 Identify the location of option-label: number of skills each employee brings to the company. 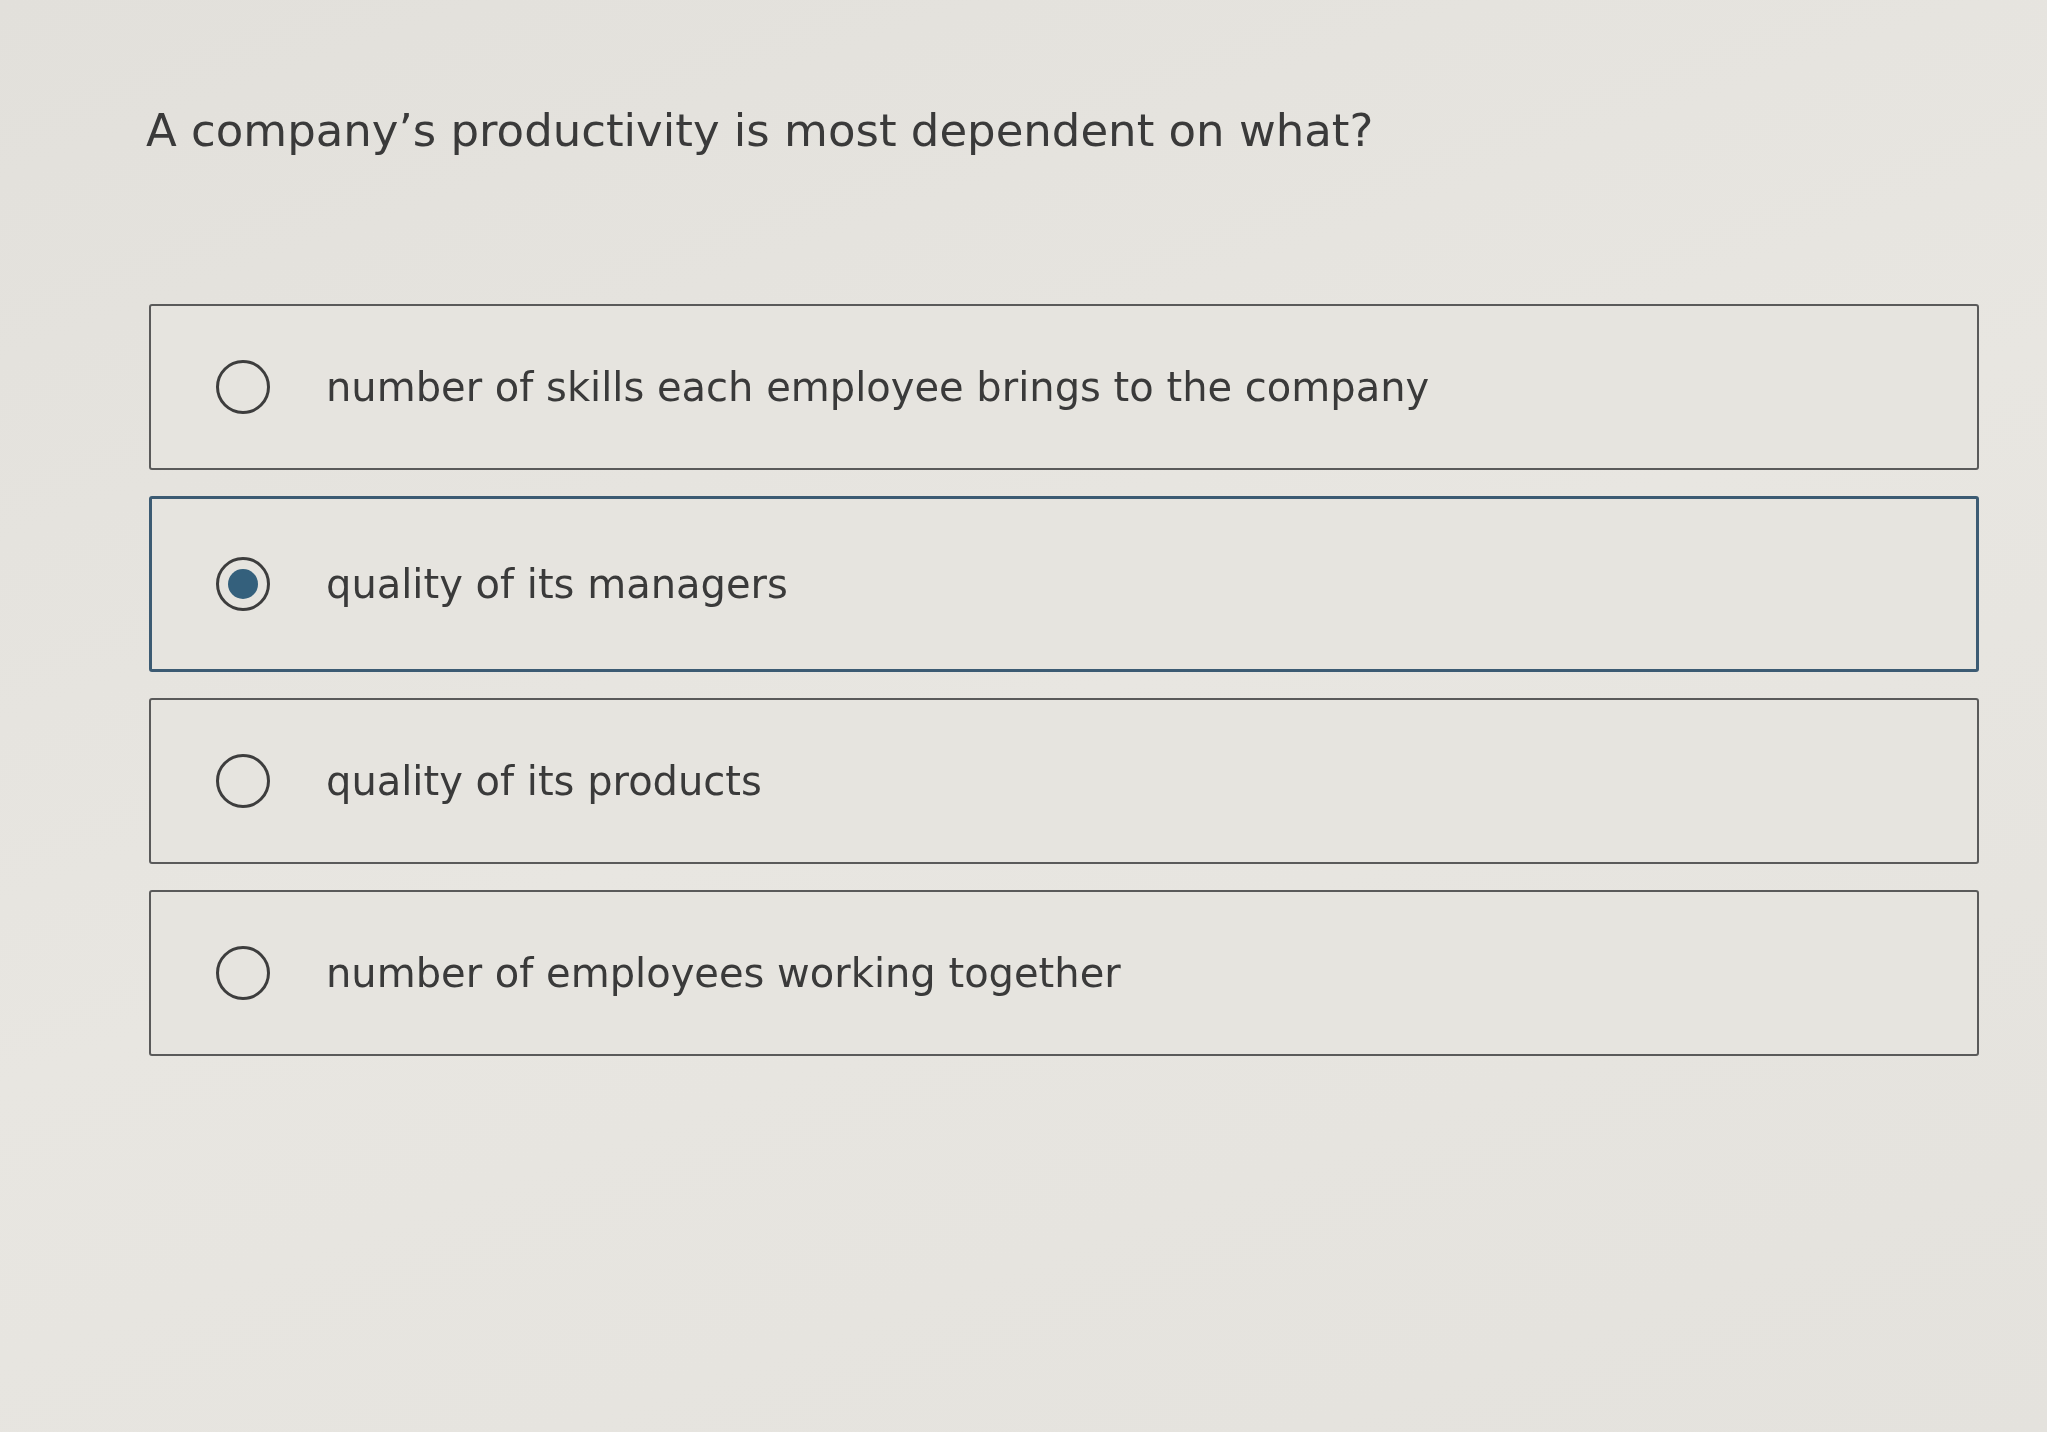
(878, 387).